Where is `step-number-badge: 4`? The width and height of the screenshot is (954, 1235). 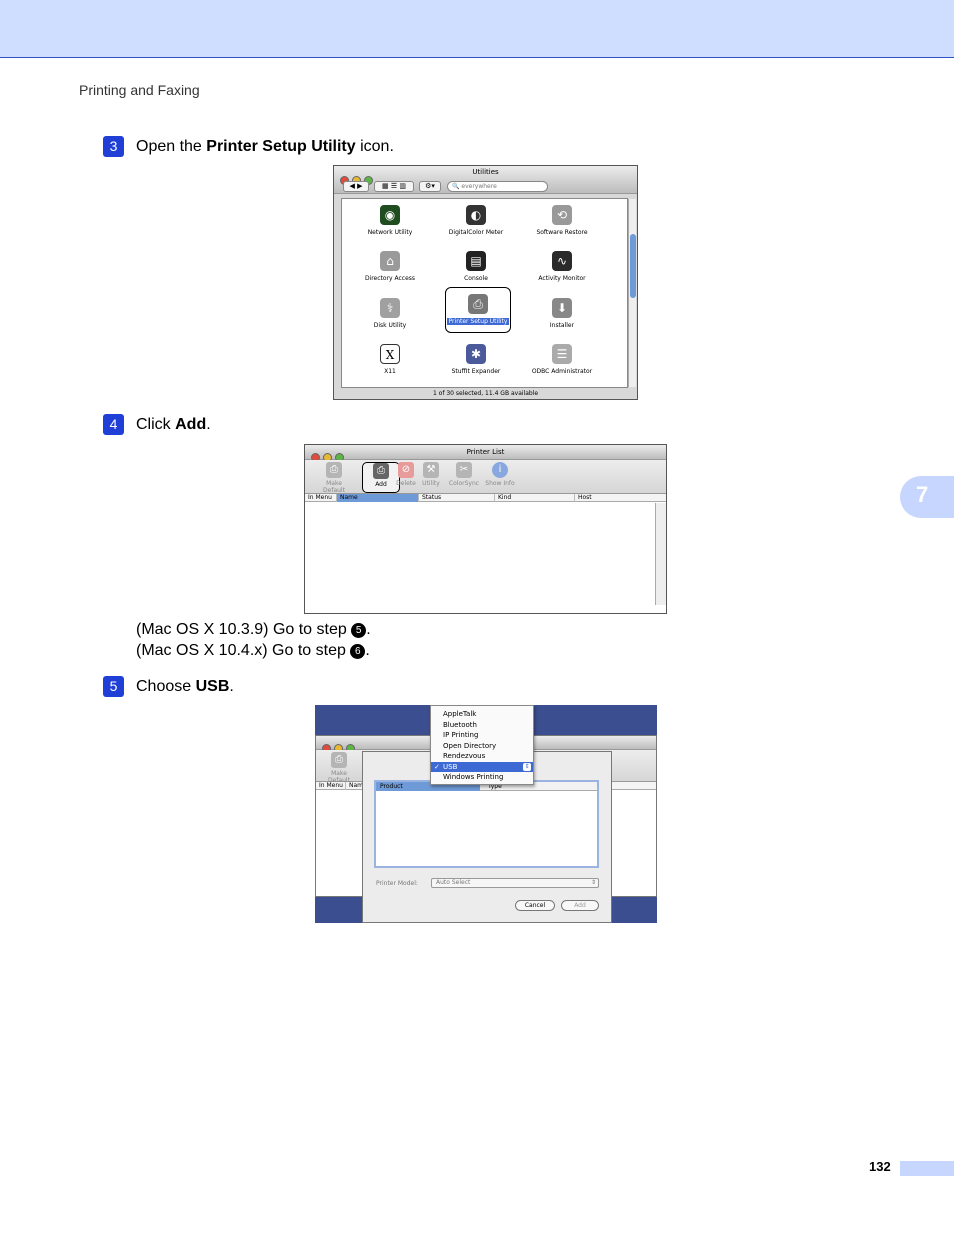 step-number-badge: 4 is located at coordinates (113, 424).